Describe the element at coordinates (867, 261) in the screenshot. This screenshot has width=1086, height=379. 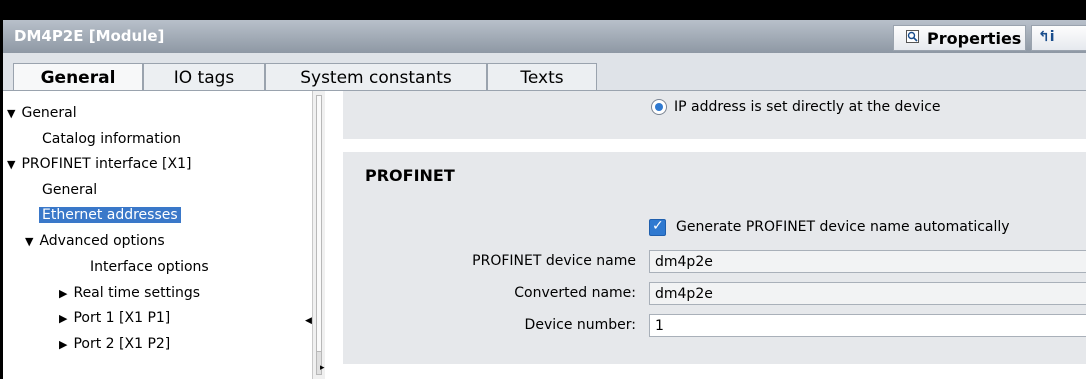
I see `device-name-field` at that location.